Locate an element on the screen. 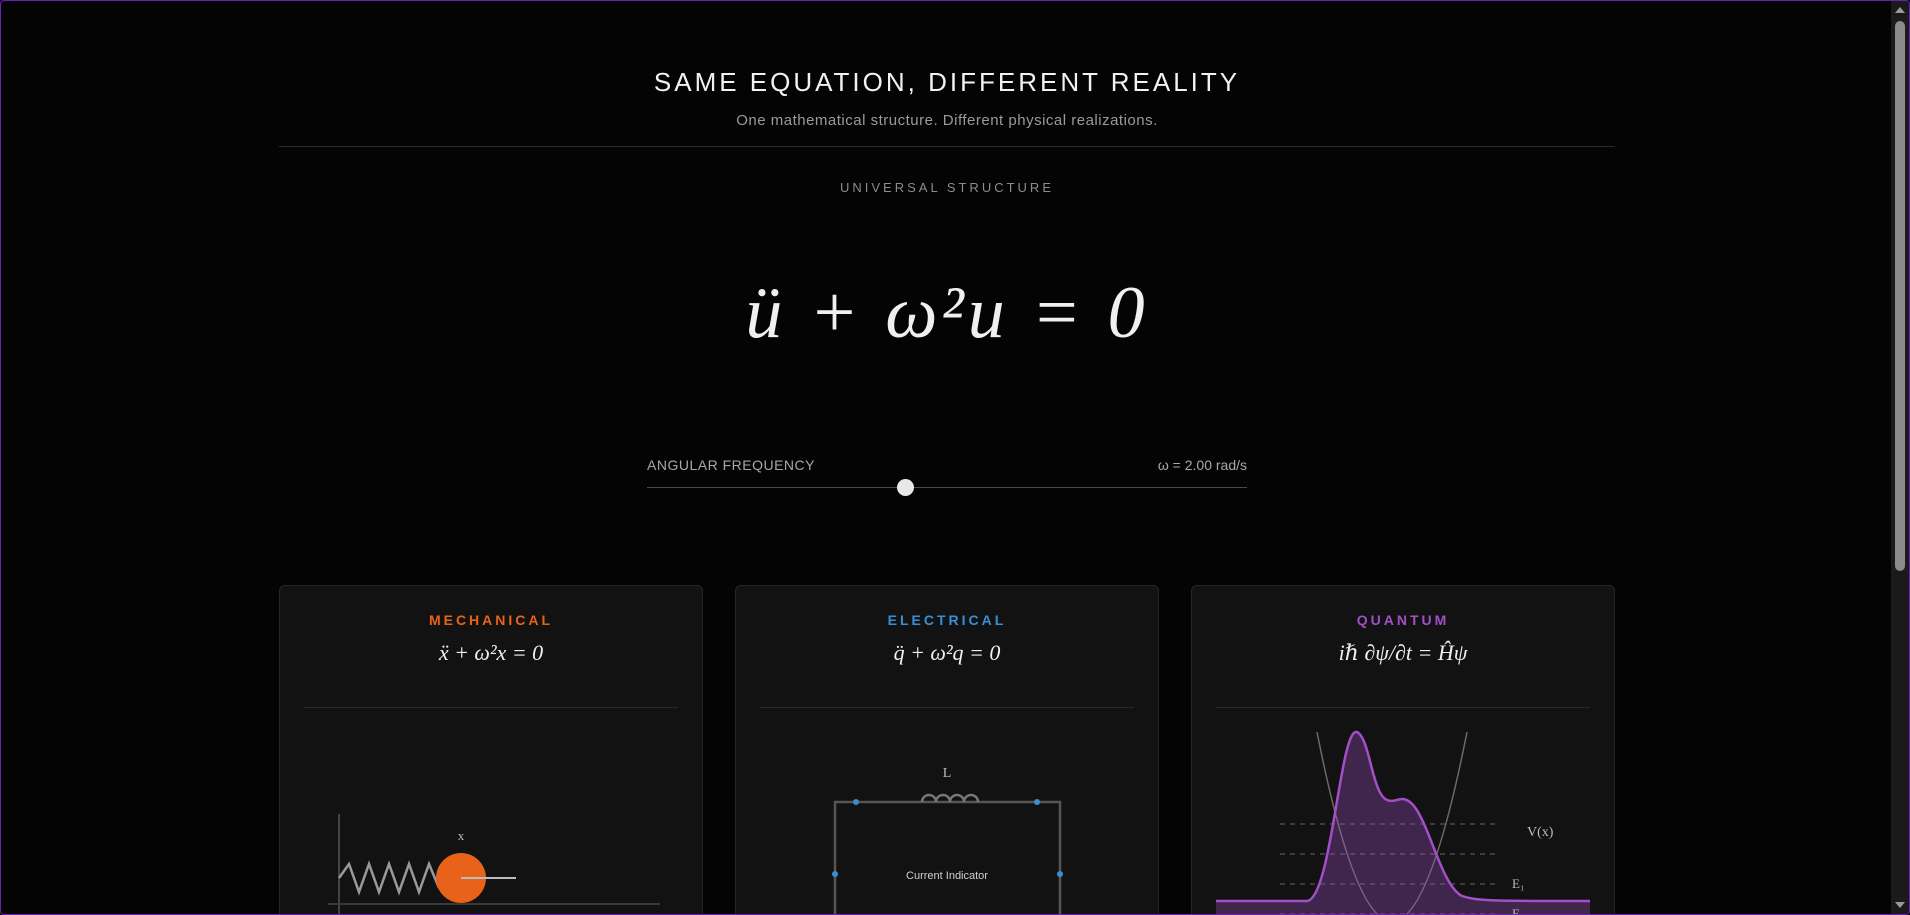 The height and width of the screenshot is (915, 1910). inductor-label: L is located at coordinates (947, 773).